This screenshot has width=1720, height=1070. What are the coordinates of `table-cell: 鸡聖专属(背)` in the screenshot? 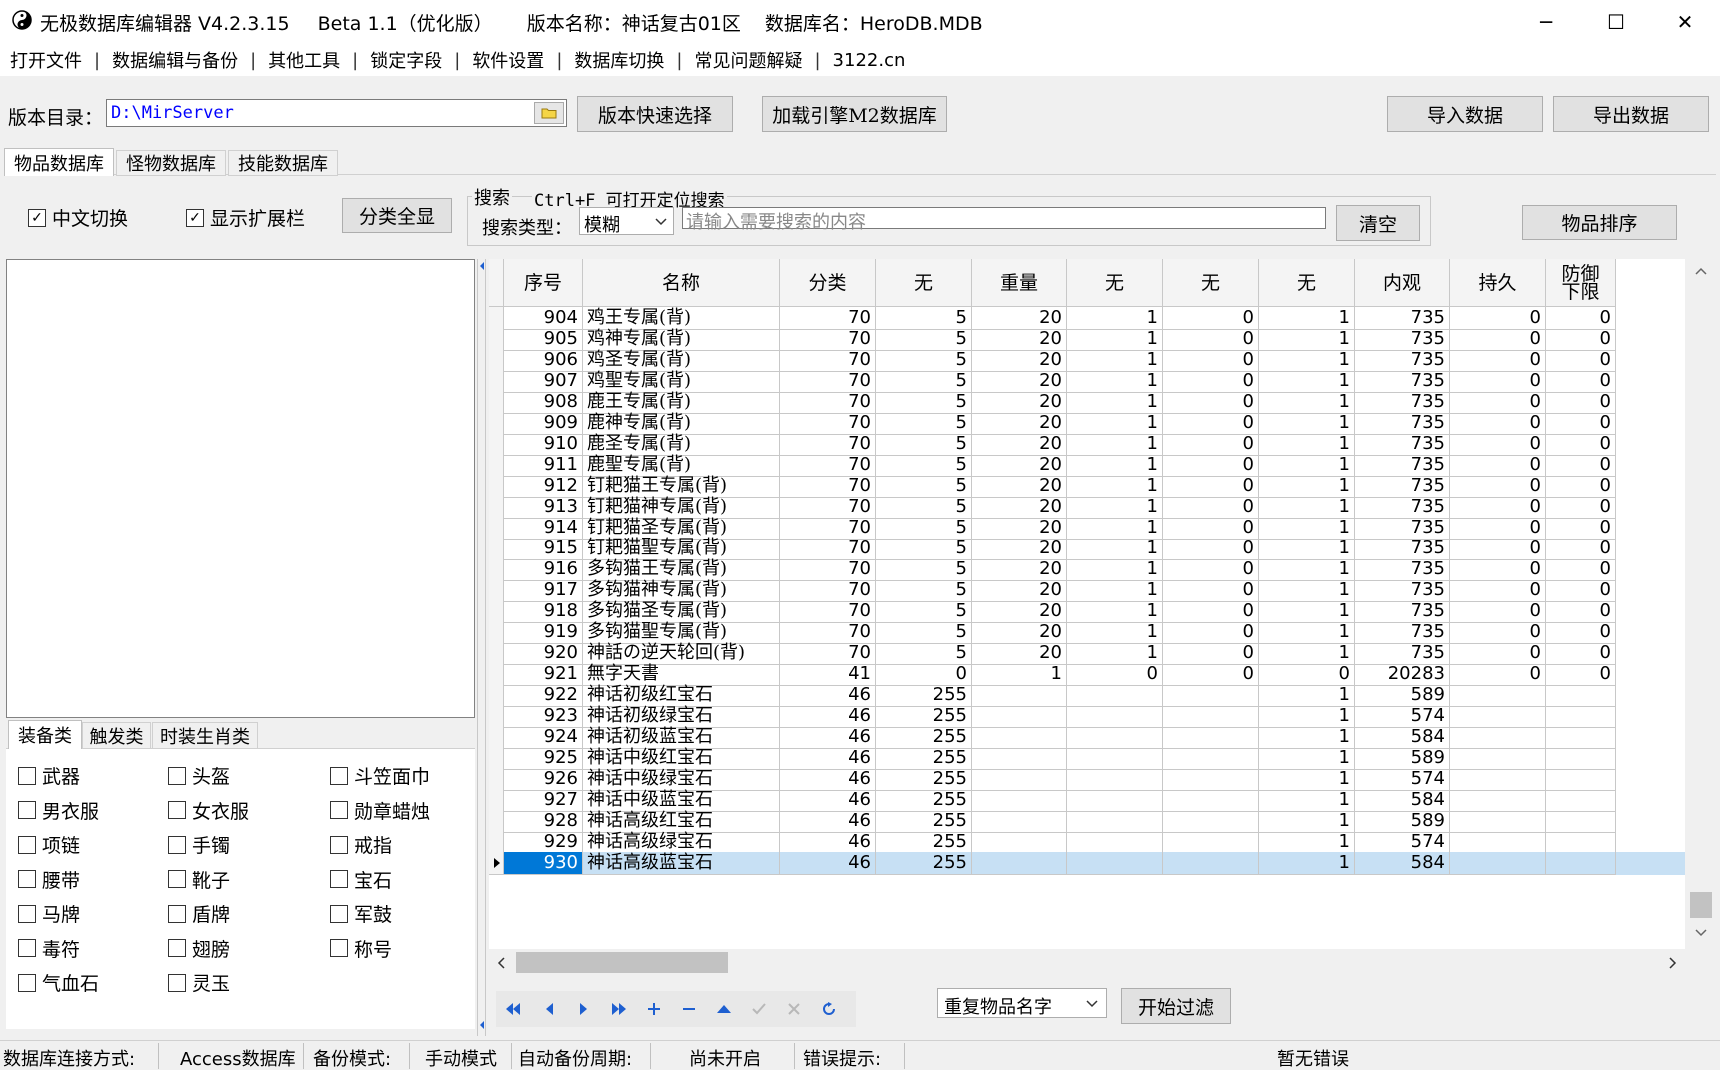 It's located at (681, 381).